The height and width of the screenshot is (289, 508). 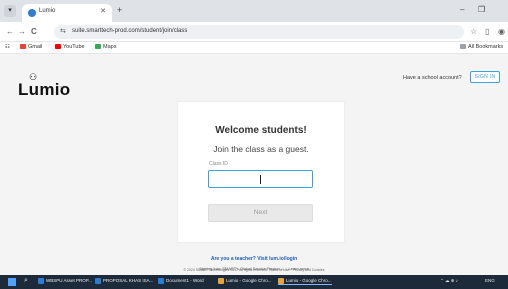 What do you see at coordinates (31, 47) in the screenshot?
I see `bookmark-gmail: Gmail` at bounding box center [31, 47].